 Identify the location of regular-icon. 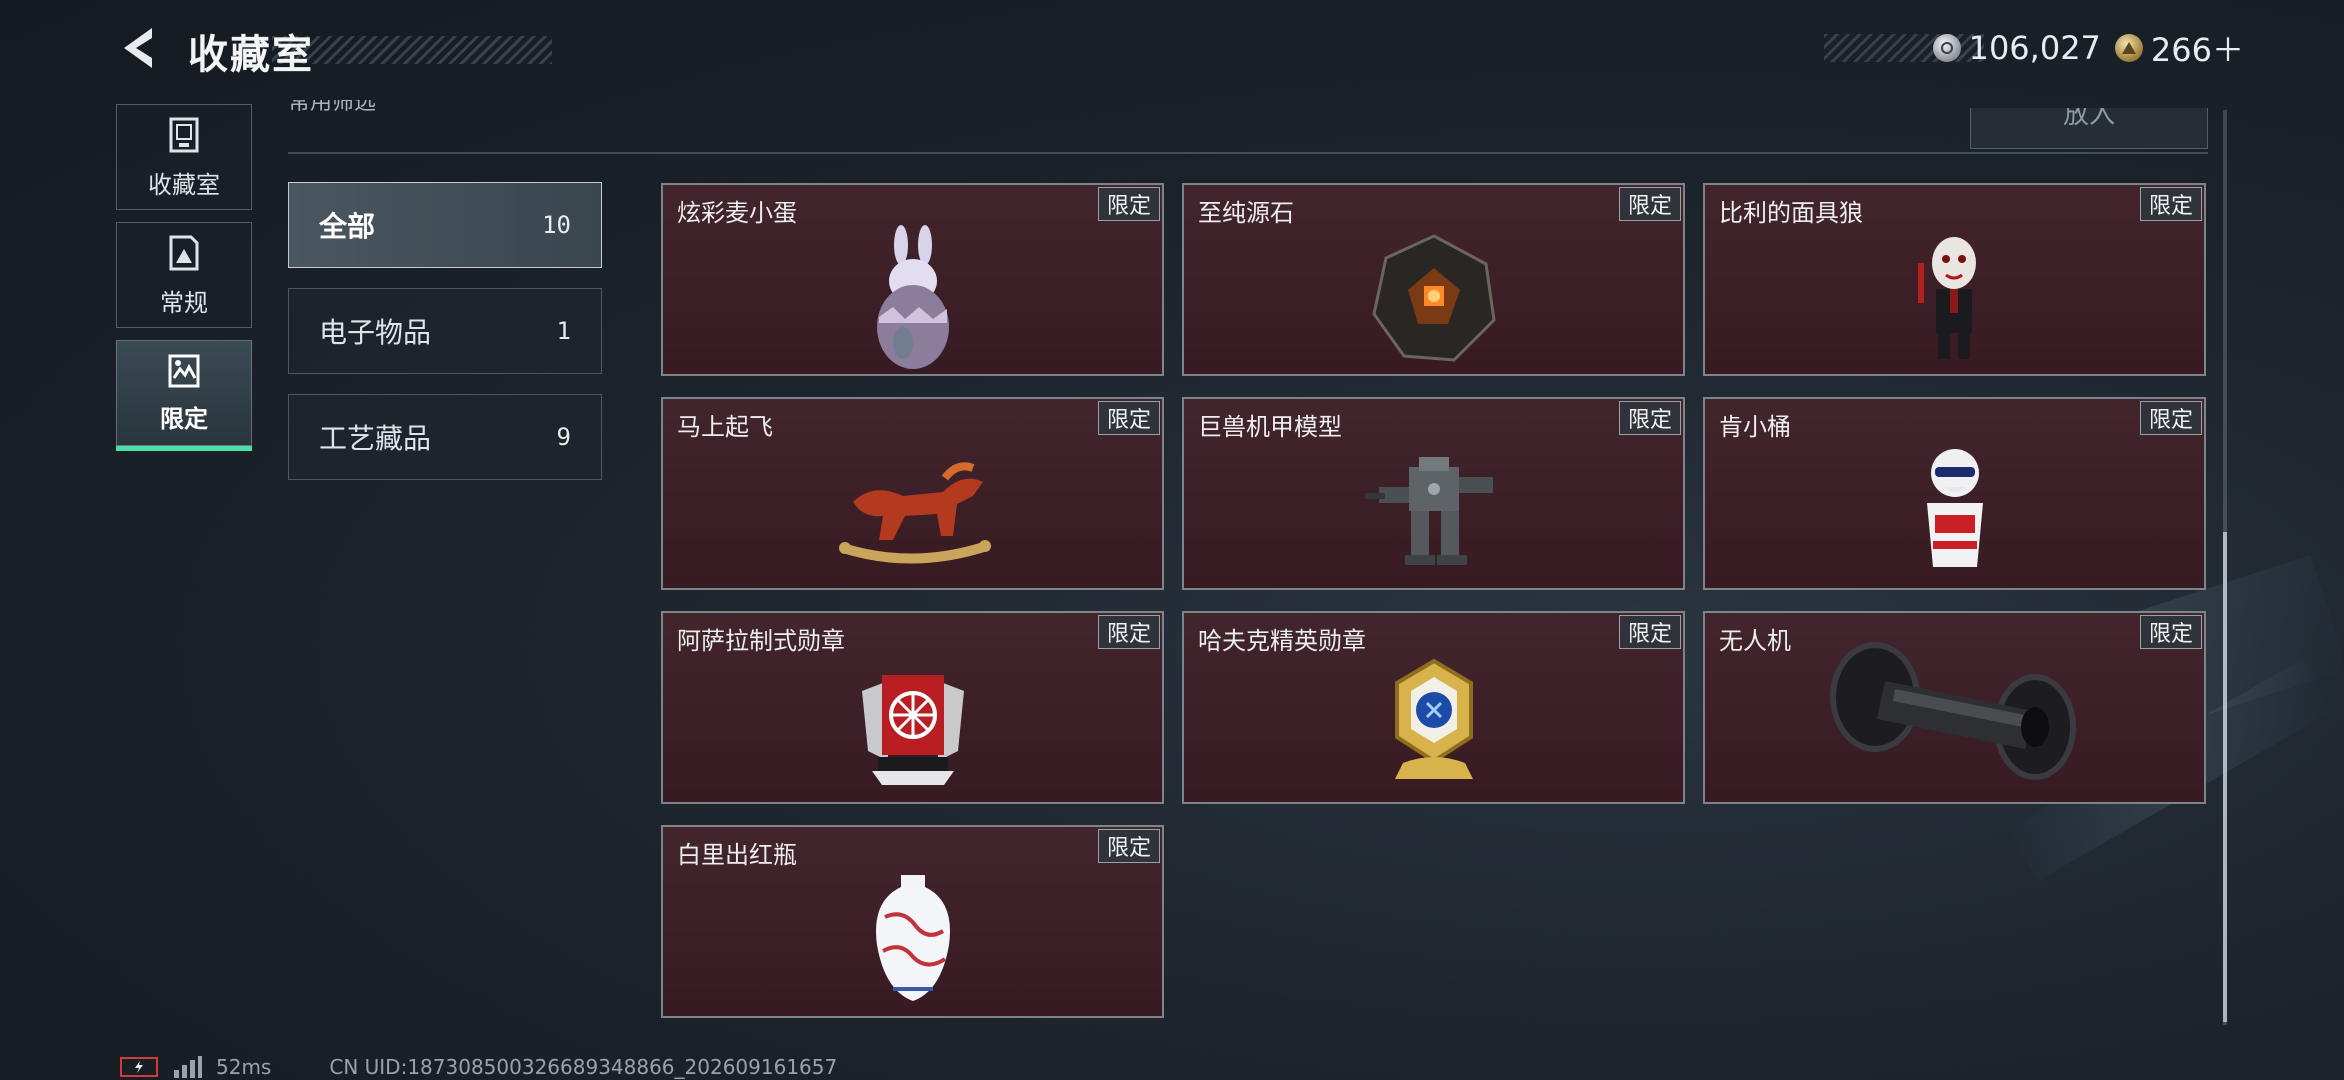
(184, 252).